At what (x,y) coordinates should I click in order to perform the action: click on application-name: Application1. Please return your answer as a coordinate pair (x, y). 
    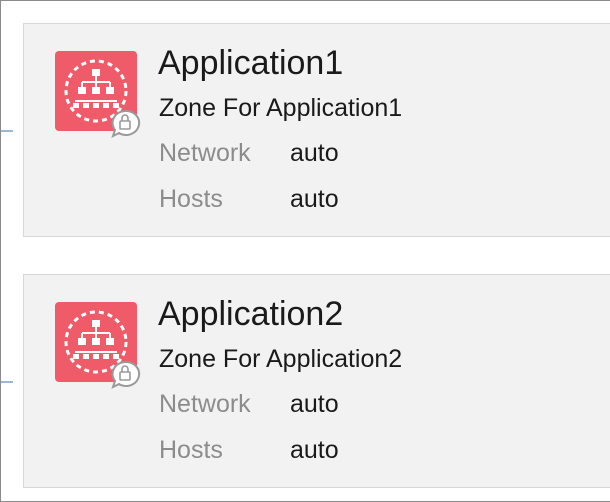
    Looking at the image, I should click on (250, 63).